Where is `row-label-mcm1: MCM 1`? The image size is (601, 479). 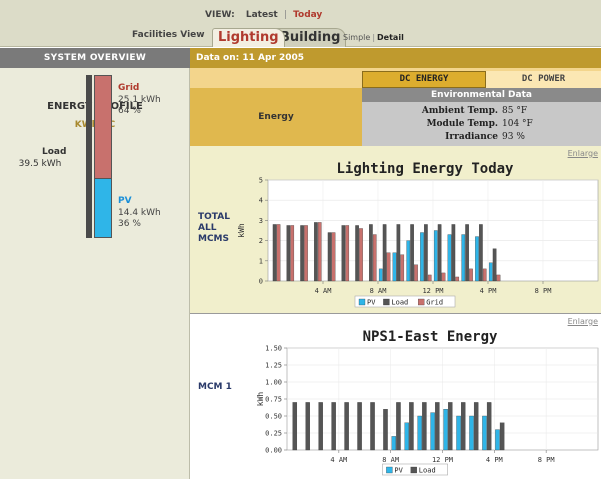 row-label-mcm1: MCM 1 is located at coordinates (215, 387).